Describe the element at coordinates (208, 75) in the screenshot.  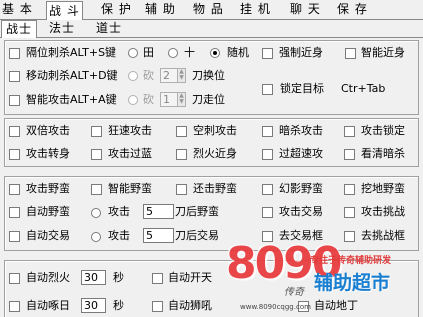
I see `move-slash-suffix: 刀换位` at that location.